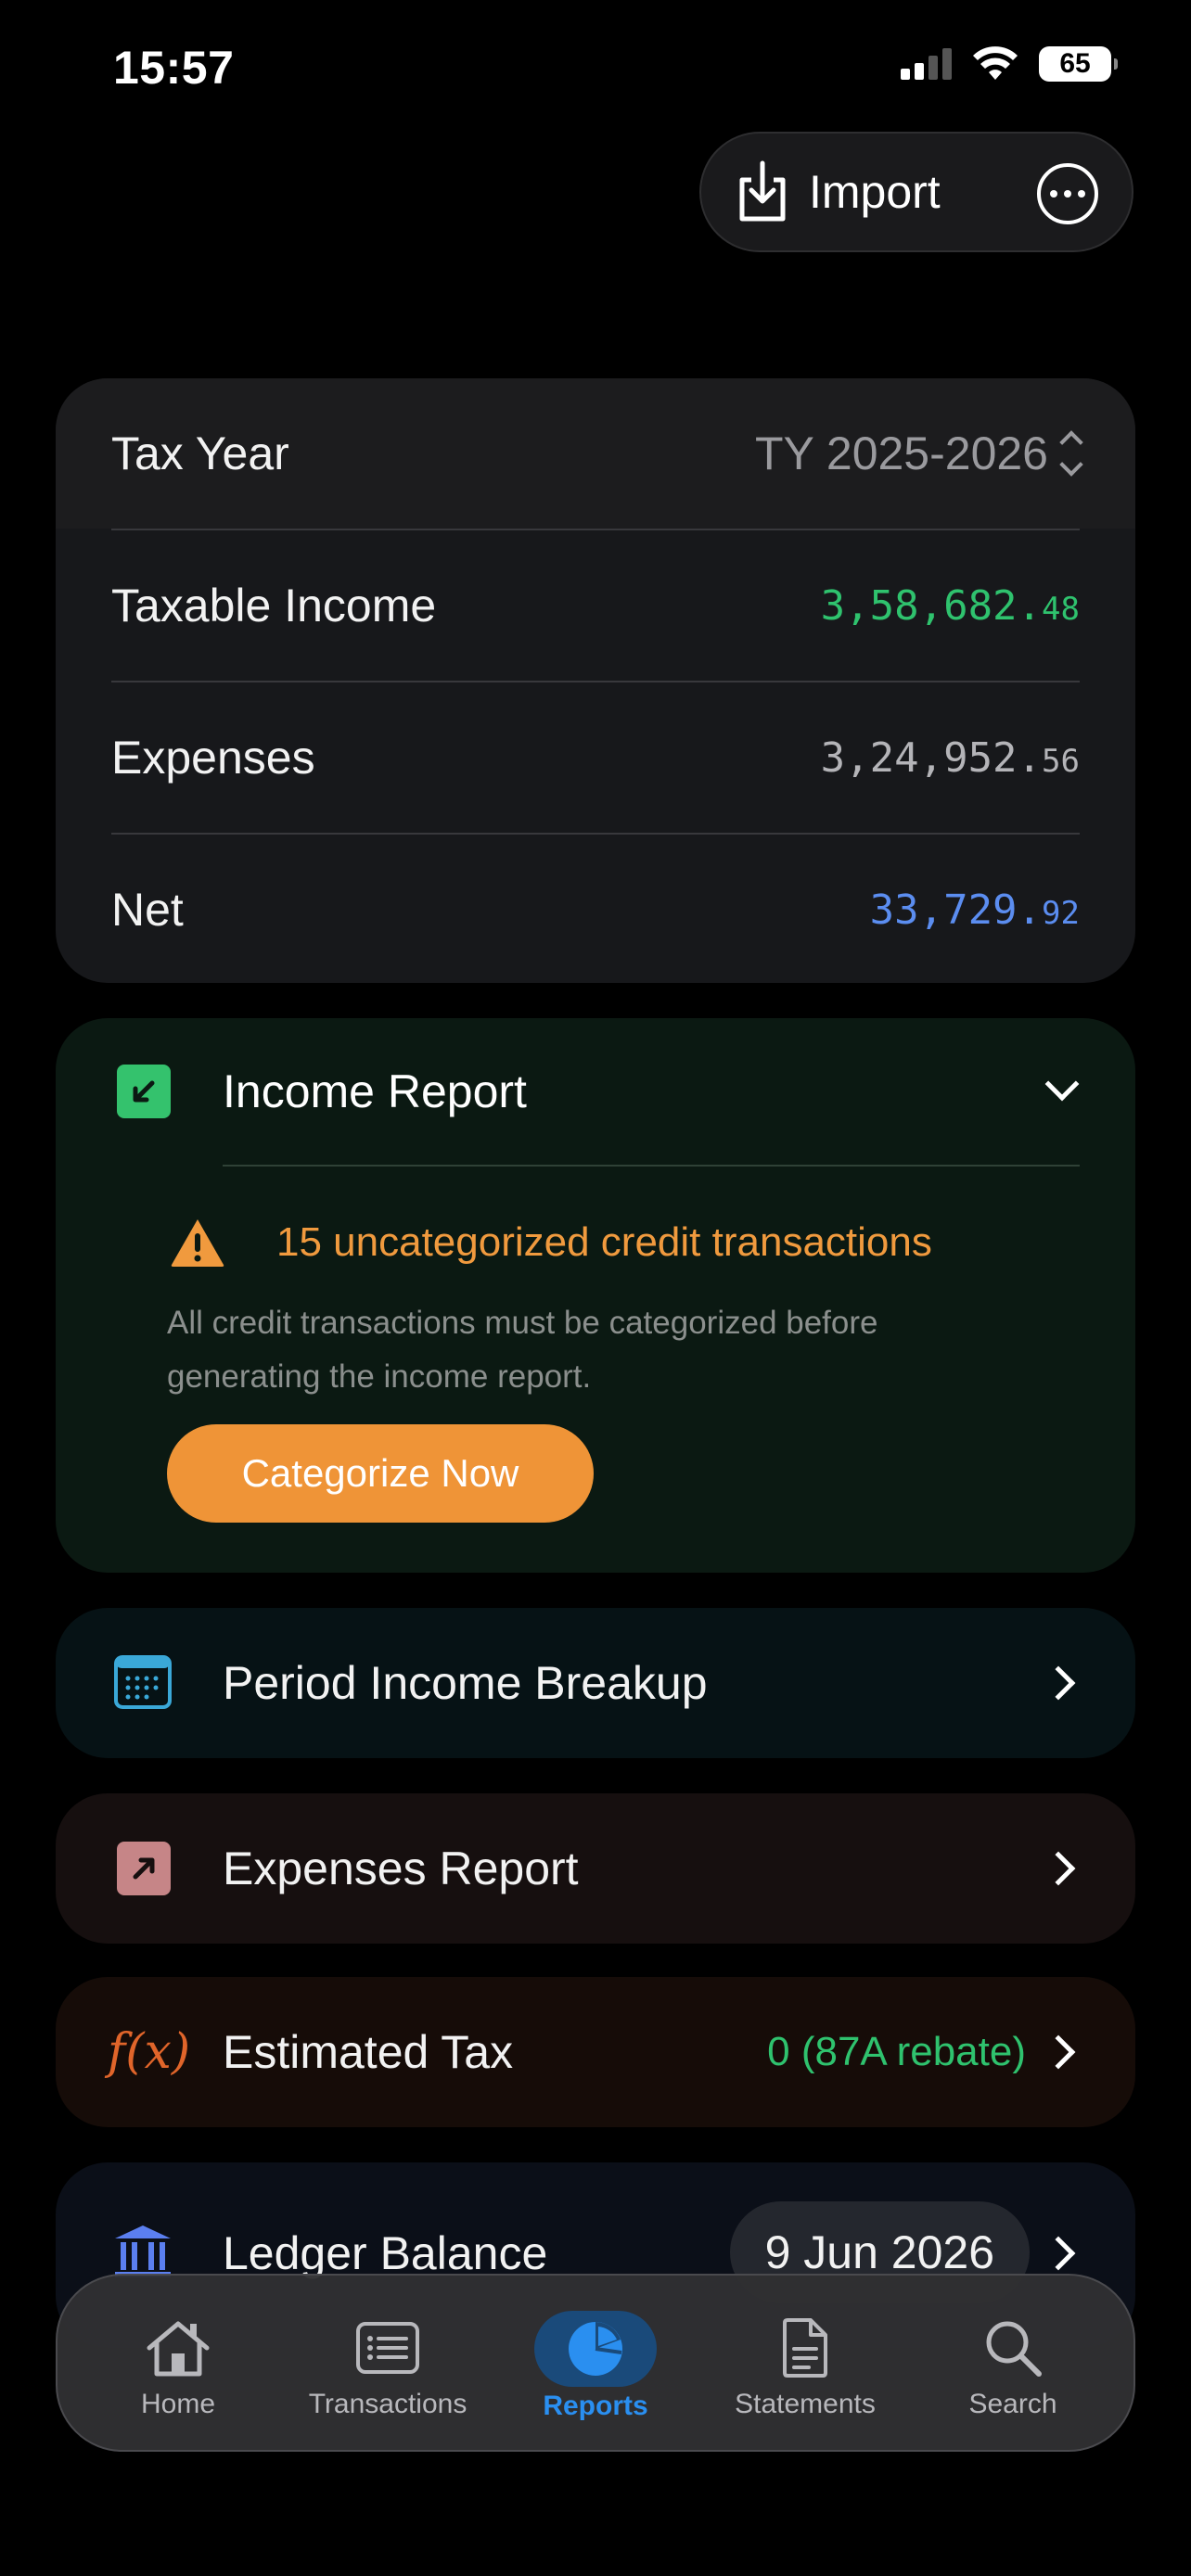  Describe the element at coordinates (901, 453) in the screenshot. I see `tax-year-value: TY 2025-2026` at that location.